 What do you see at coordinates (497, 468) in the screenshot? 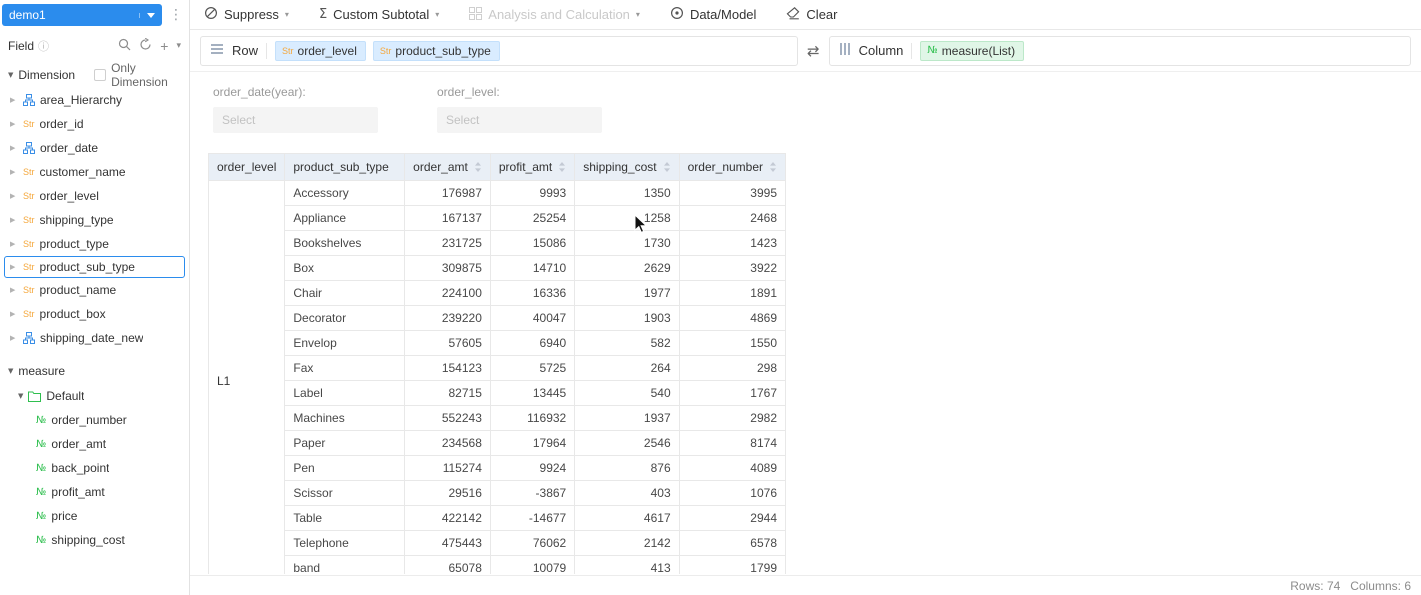
I see `table-row: Pen 115274 9924 876 4089` at bounding box center [497, 468].